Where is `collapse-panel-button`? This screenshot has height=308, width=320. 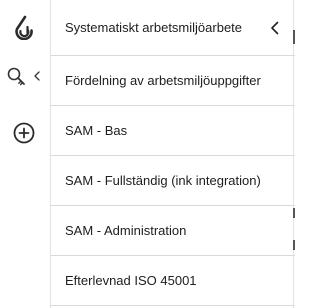
collapse-panel-button is located at coordinates (275, 28).